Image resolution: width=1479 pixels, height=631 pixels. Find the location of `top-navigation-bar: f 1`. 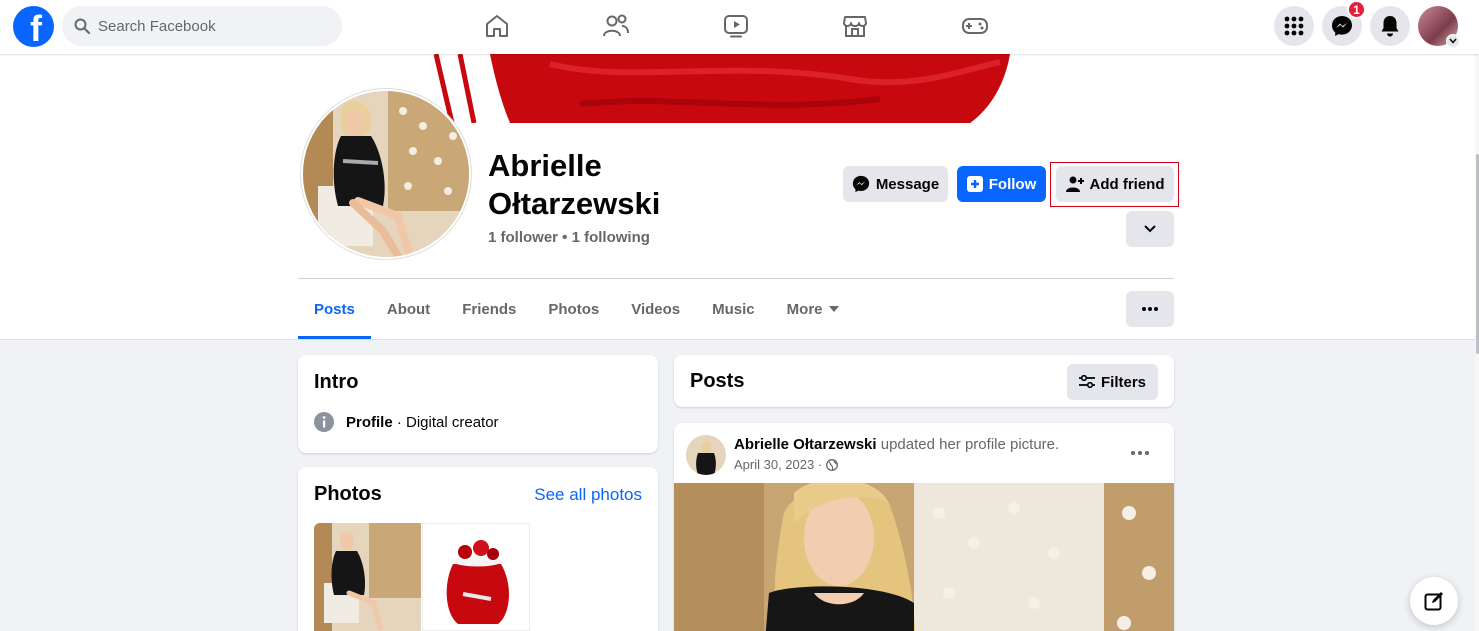

top-navigation-bar: f 1 is located at coordinates (739, 27).